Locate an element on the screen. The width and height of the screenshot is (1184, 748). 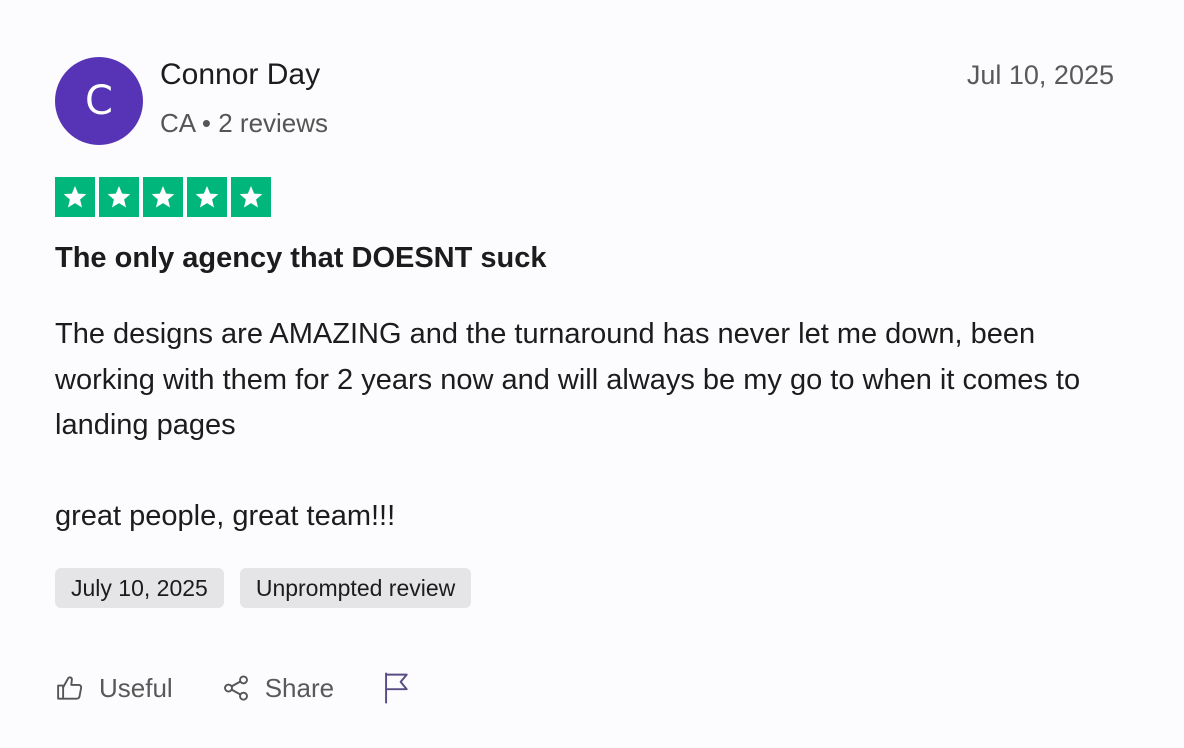
thumbs-up-icon is located at coordinates (70, 688).